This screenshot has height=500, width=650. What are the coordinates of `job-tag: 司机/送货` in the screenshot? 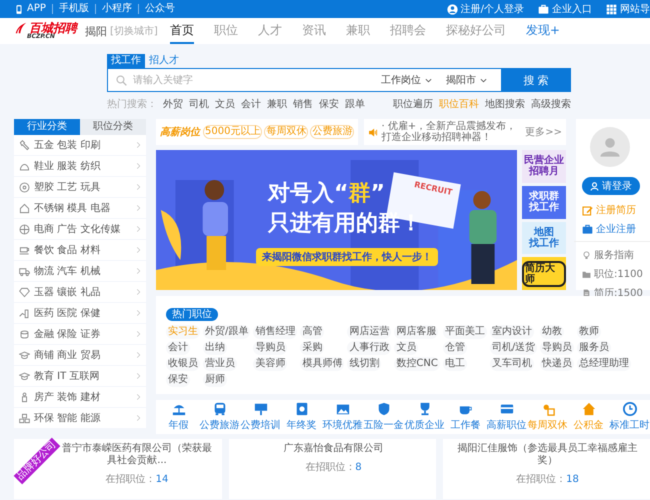 It's located at (514, 348).